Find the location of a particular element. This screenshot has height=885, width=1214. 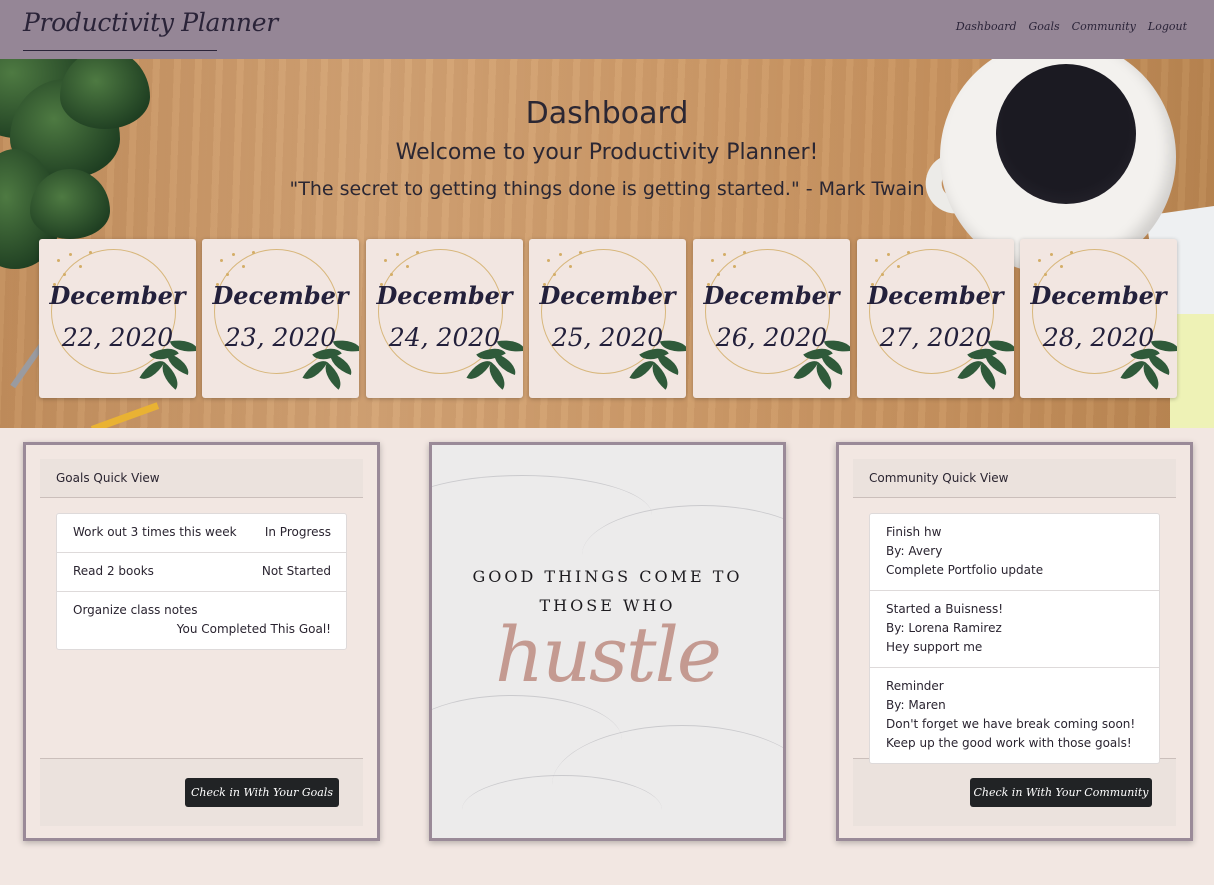

goal-text: Organize class notes is located at coordinates (135, 610).